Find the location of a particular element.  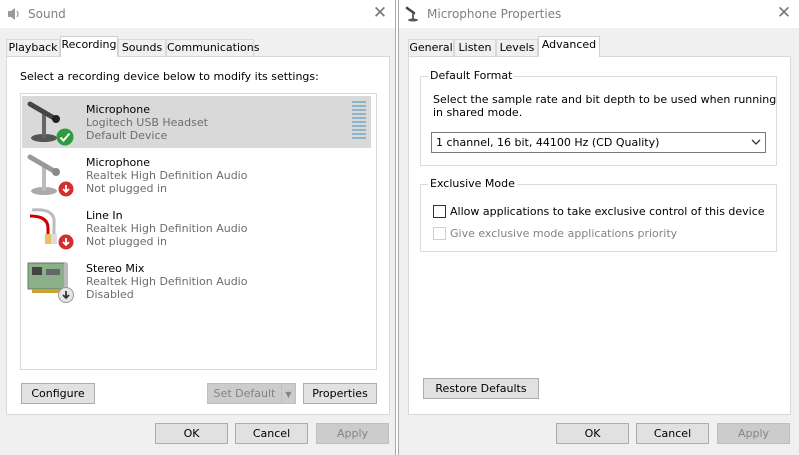

exclusive-priority-checkbox is located at coordinates (439, 233).